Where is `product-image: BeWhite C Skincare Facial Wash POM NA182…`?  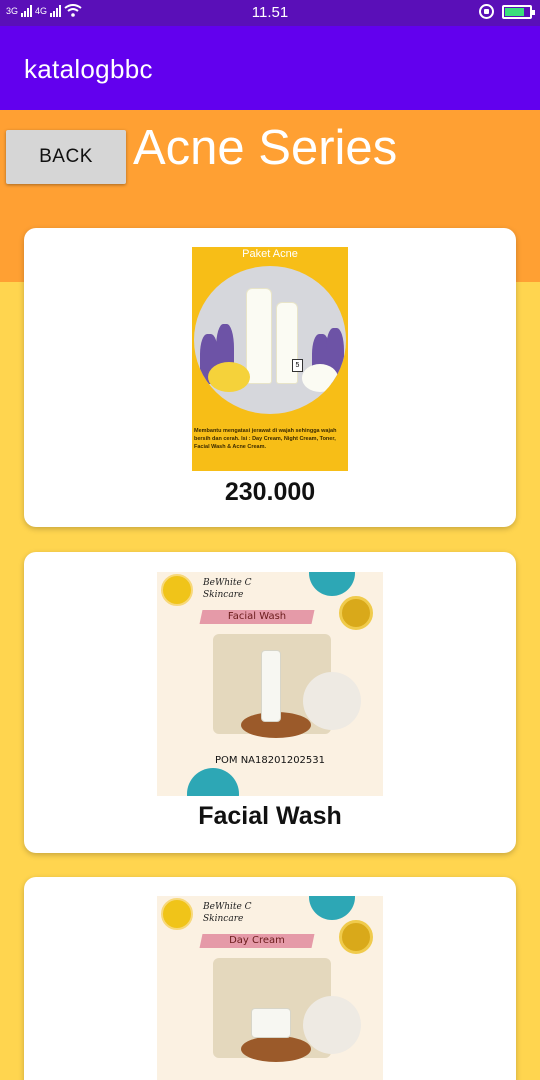 product-image: BeWhite C Skincare Facial Wash POM NA182… is located at coordinates (270, 684).